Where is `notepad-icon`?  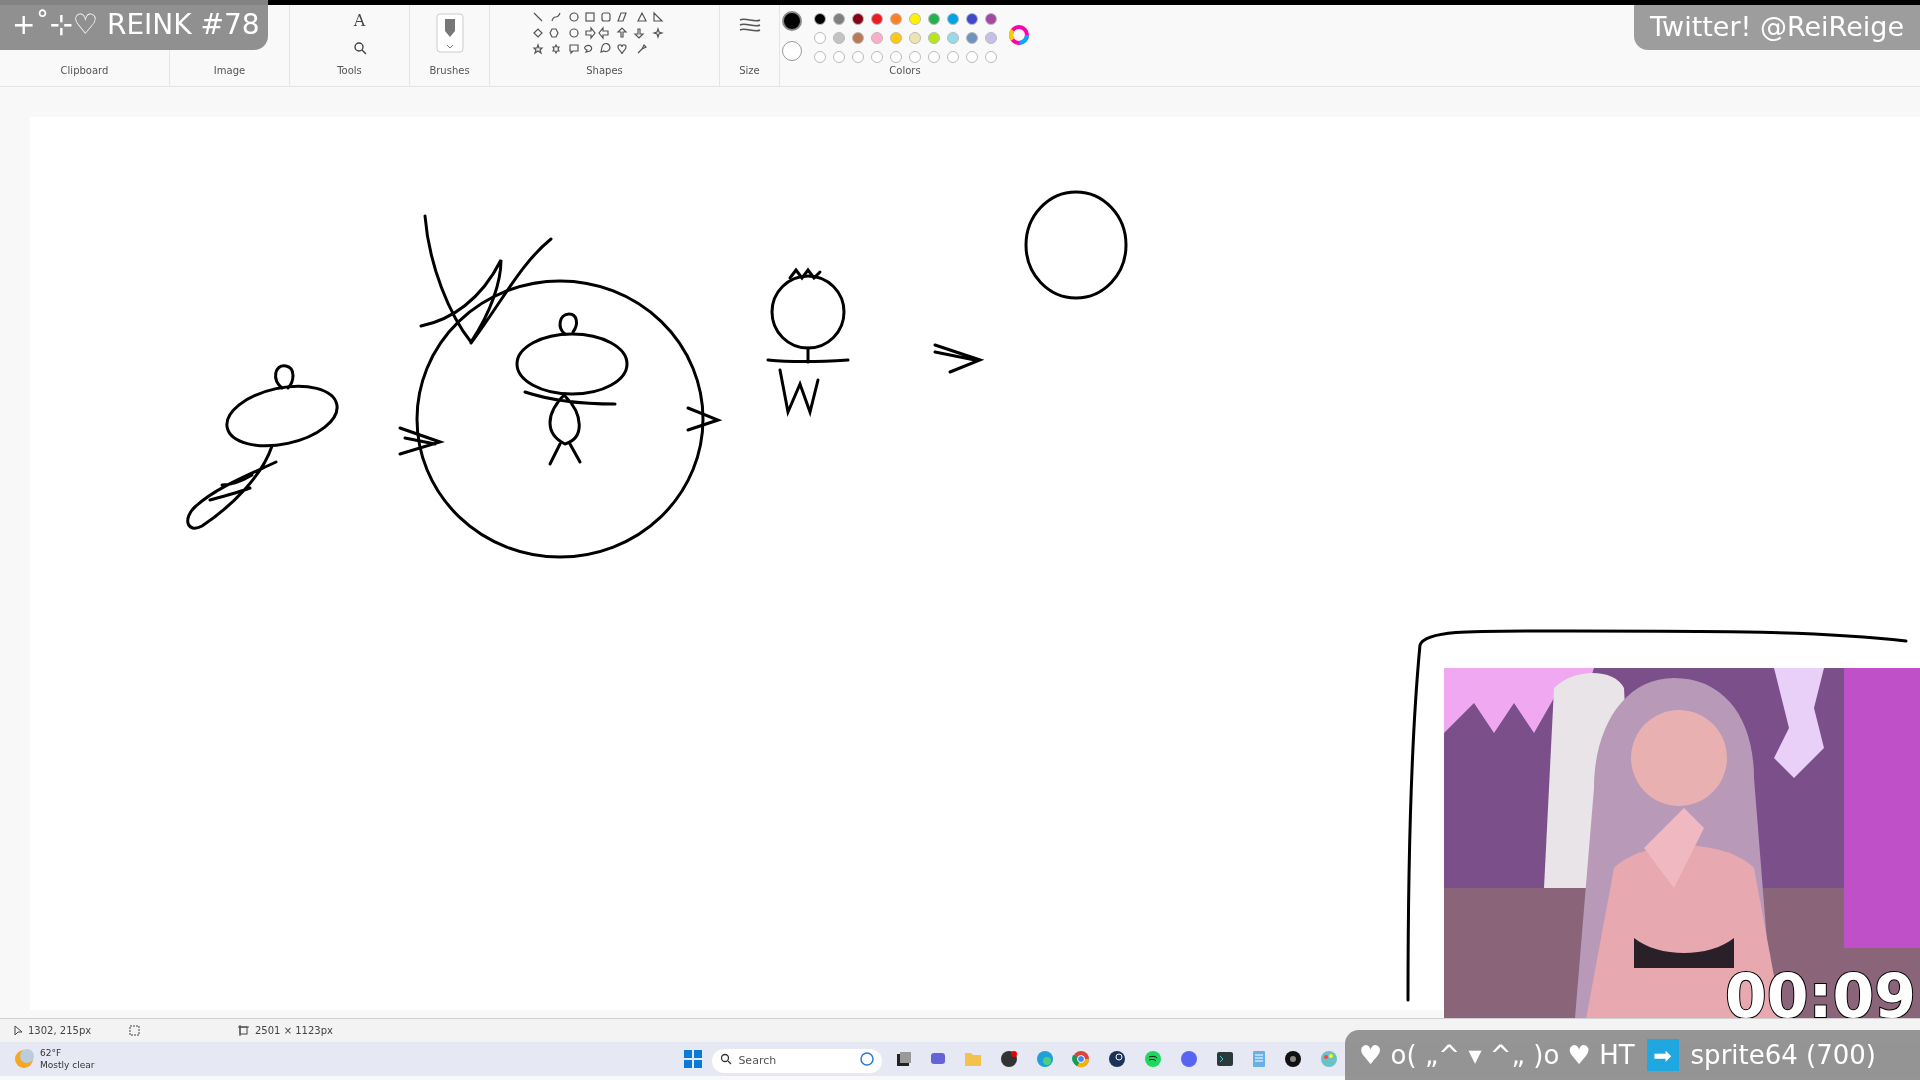
notepad-icon is located at coordinates (1259, 1059).